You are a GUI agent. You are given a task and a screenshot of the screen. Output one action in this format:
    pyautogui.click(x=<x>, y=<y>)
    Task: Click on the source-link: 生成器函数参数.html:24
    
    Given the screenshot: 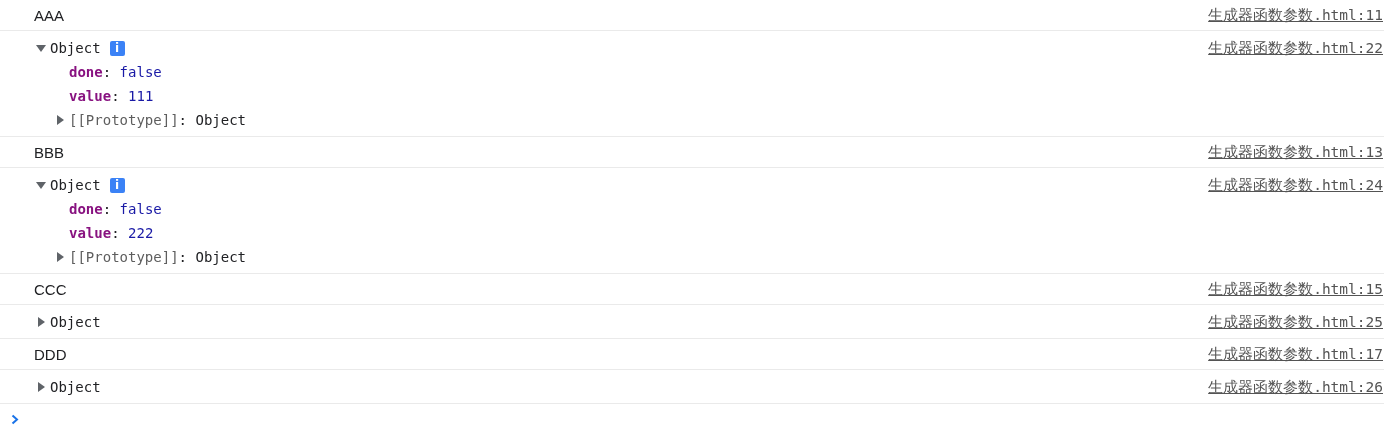 What is the action you would take?
    pyautogui.click(x=1295, y=185)
    